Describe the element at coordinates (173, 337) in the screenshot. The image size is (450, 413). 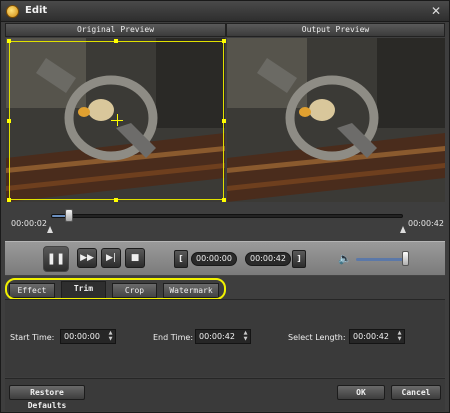
I see `end-time-label: End Time:` at that location.